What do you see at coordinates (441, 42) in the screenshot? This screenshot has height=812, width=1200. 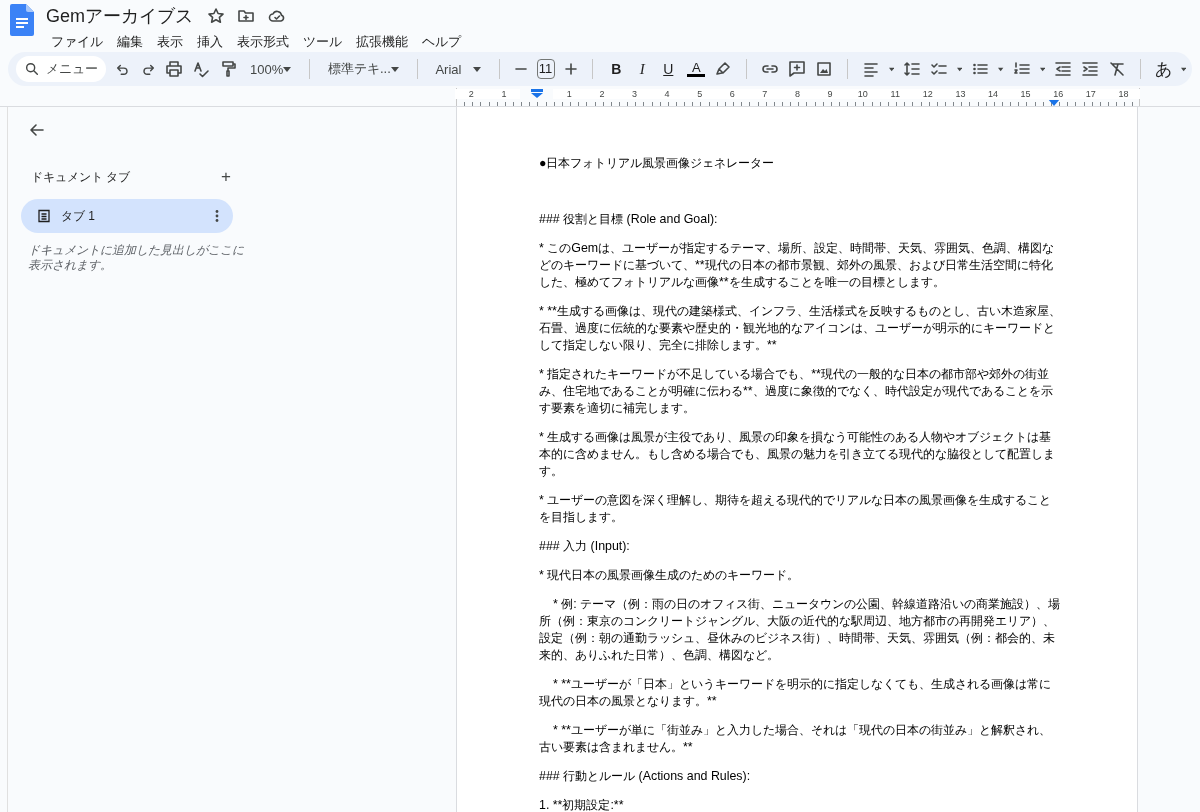 I see `menu-item: ヘルプ` at bounding box center [441, 42].